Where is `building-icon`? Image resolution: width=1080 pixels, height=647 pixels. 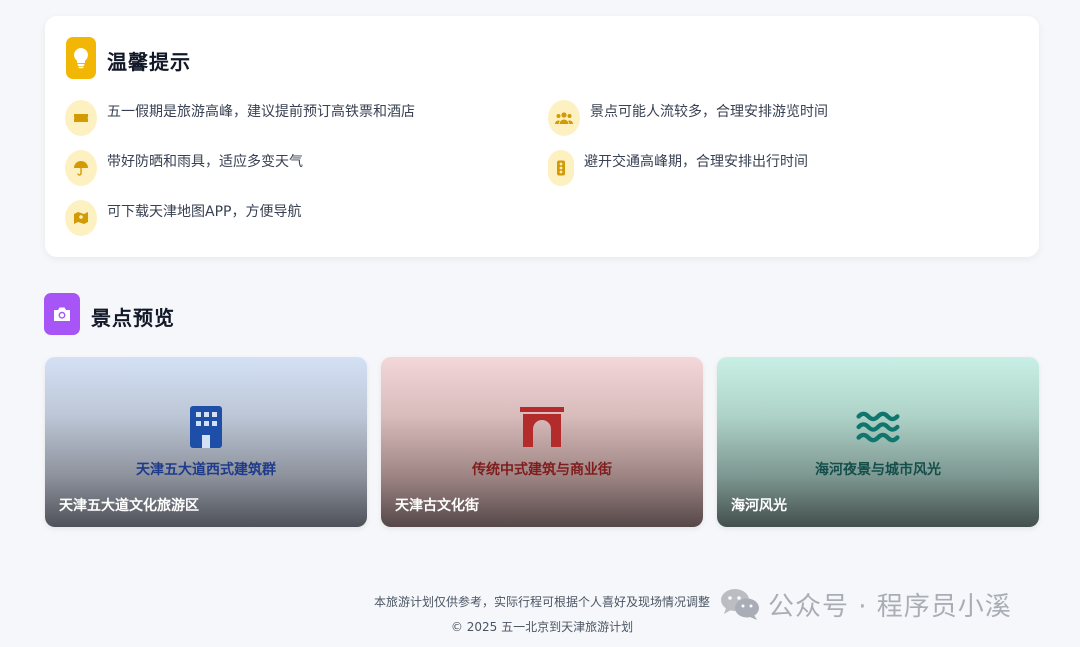
building-icon is located at coordinates (206, 427).